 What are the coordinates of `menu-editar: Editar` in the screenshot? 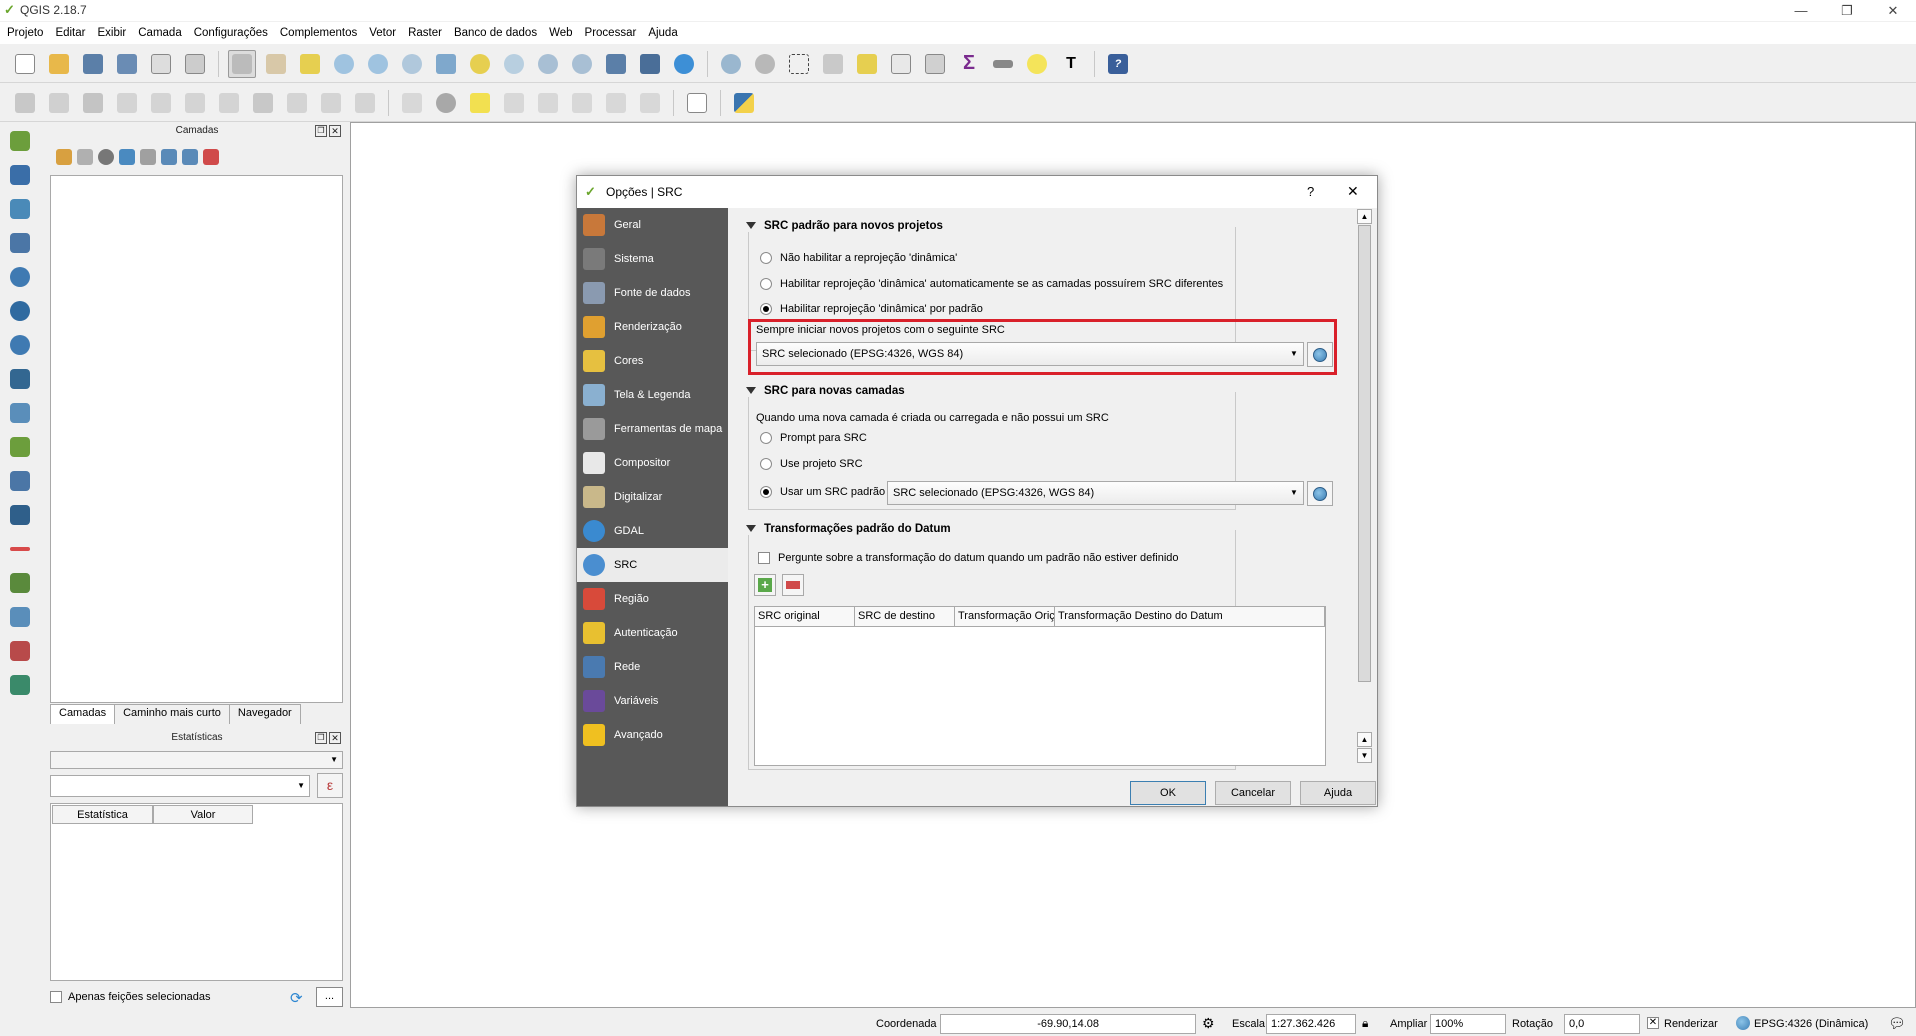 It's located at (73, 33).